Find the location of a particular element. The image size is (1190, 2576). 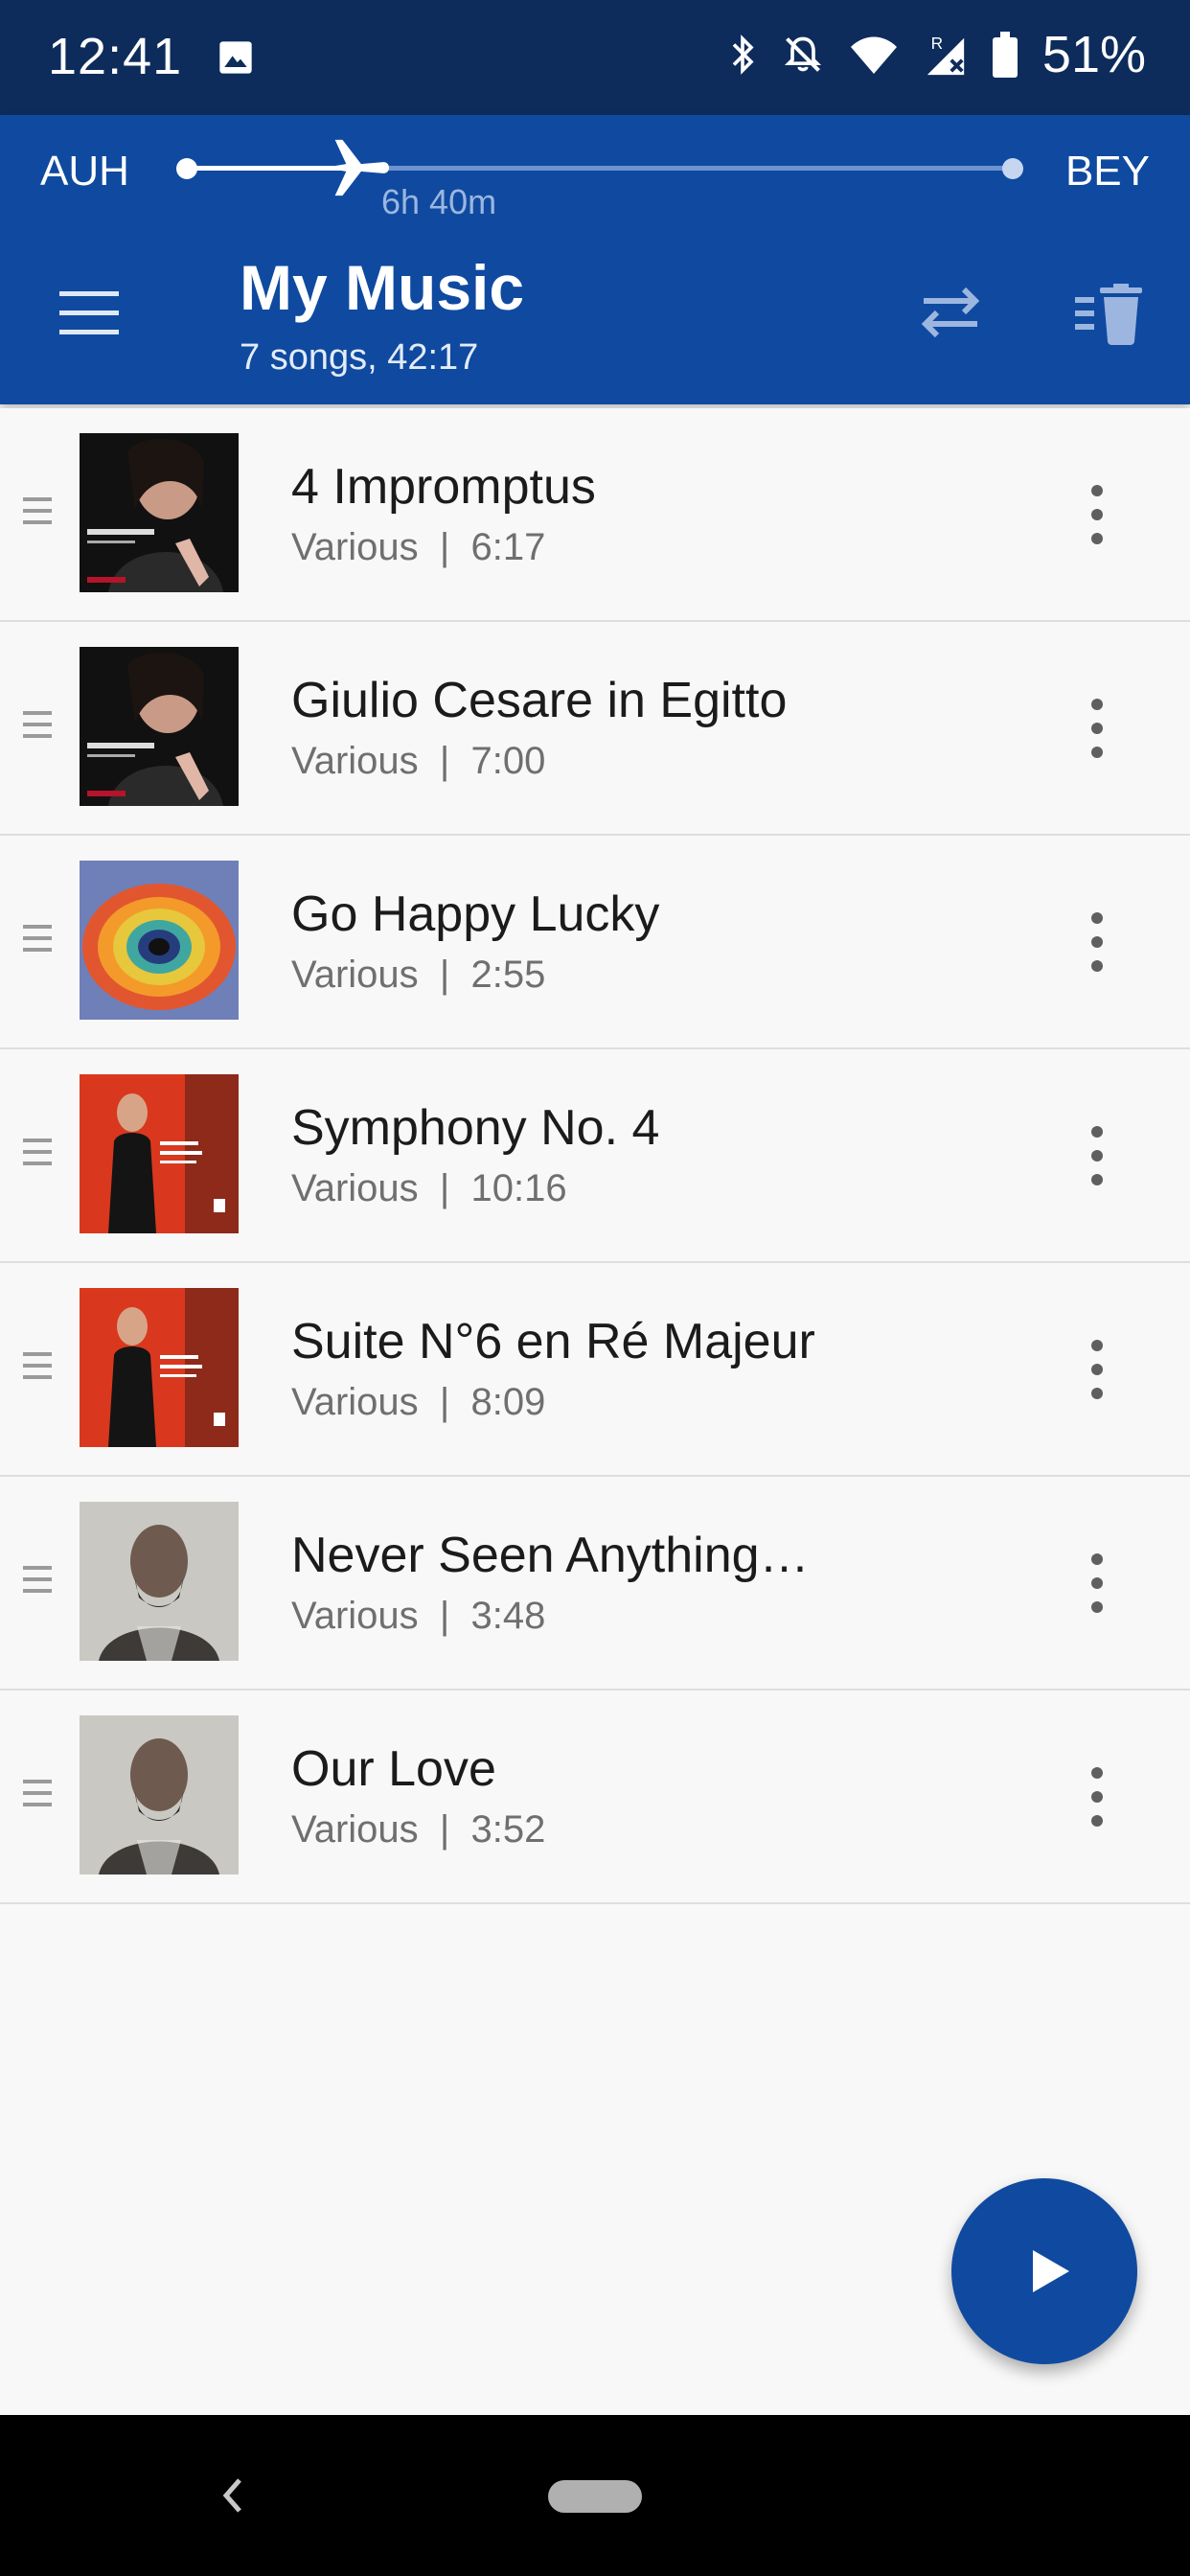

song-meta: Various | 7:00 is located at coordinates (418, 761).